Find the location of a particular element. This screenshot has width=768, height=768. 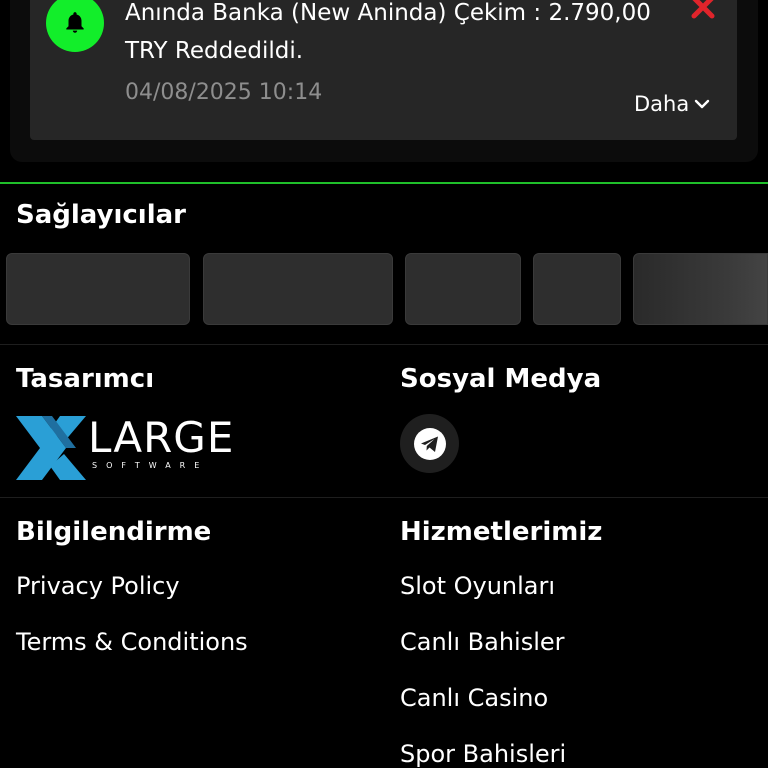

designer-title: Tasarımcı is located at coordinates (85, 379).